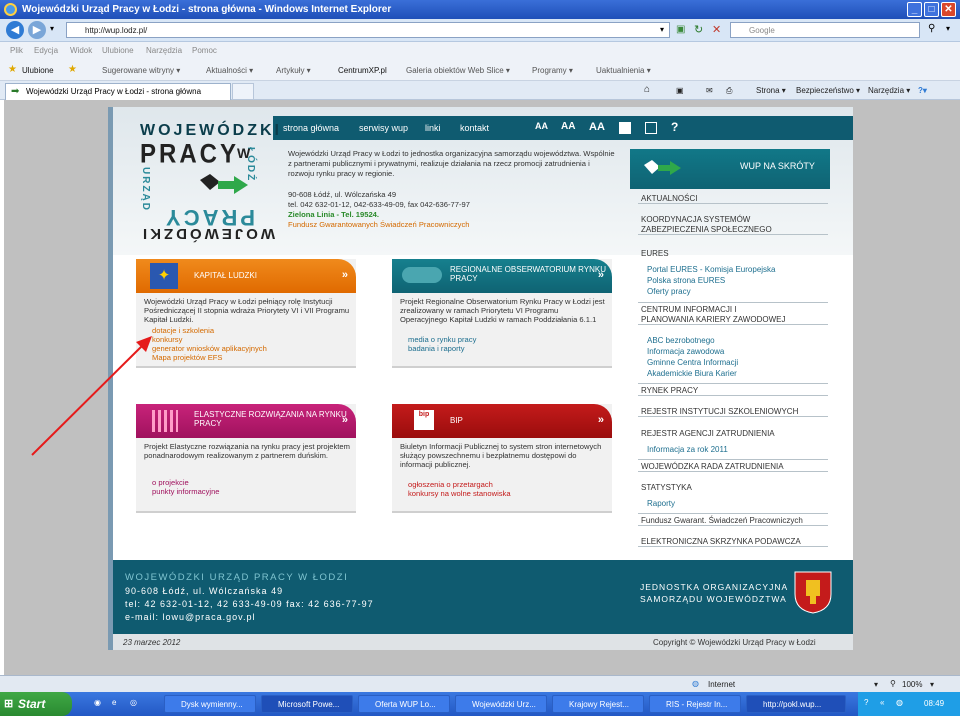 The height and width of the screenshot is (716, 960). What do you see at coordinates (311, 128) in the screenshot?
I see `nav-strona-glowna: strona główna` at bounding box center [311, 128].